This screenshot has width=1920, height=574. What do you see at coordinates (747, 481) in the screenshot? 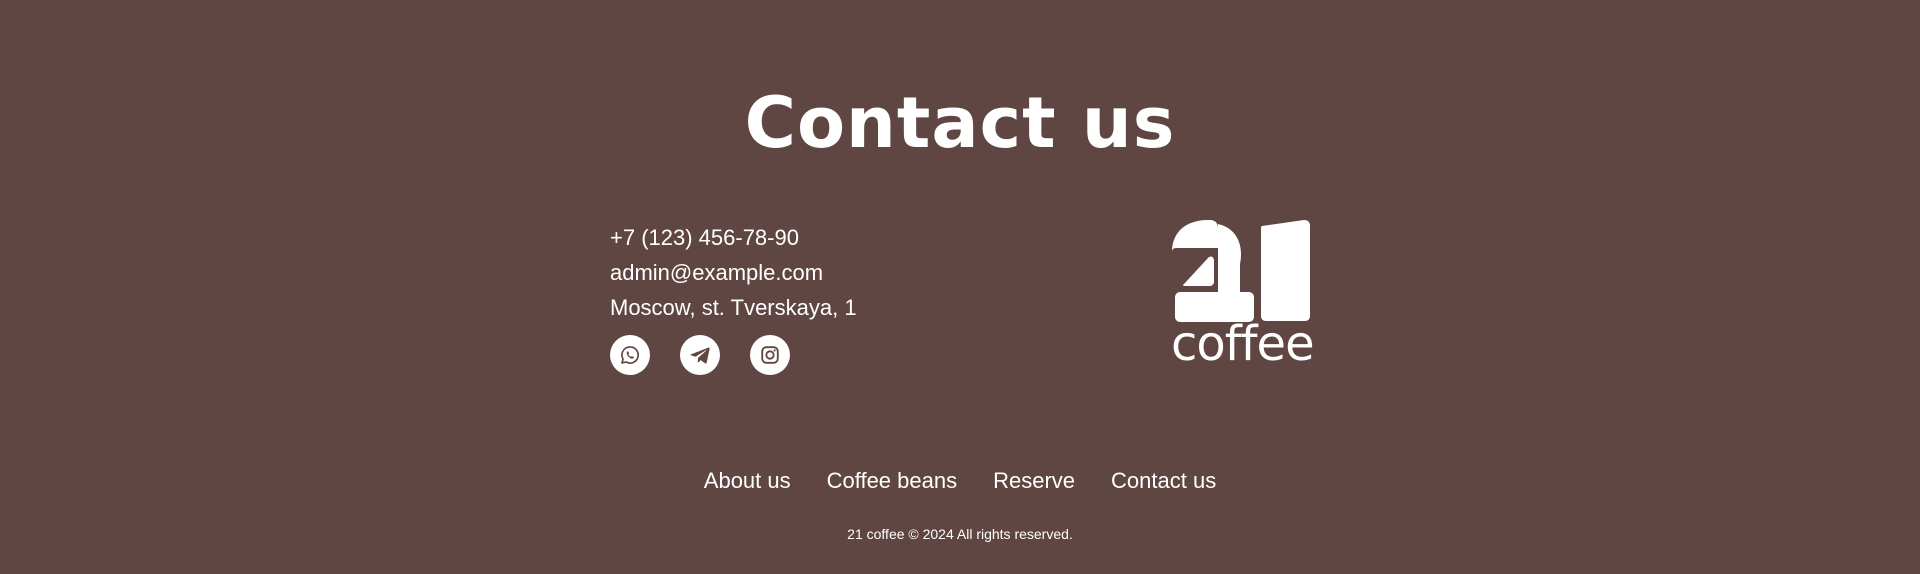
I see `nav-about-us: About us` at bounding box center [747, 481].